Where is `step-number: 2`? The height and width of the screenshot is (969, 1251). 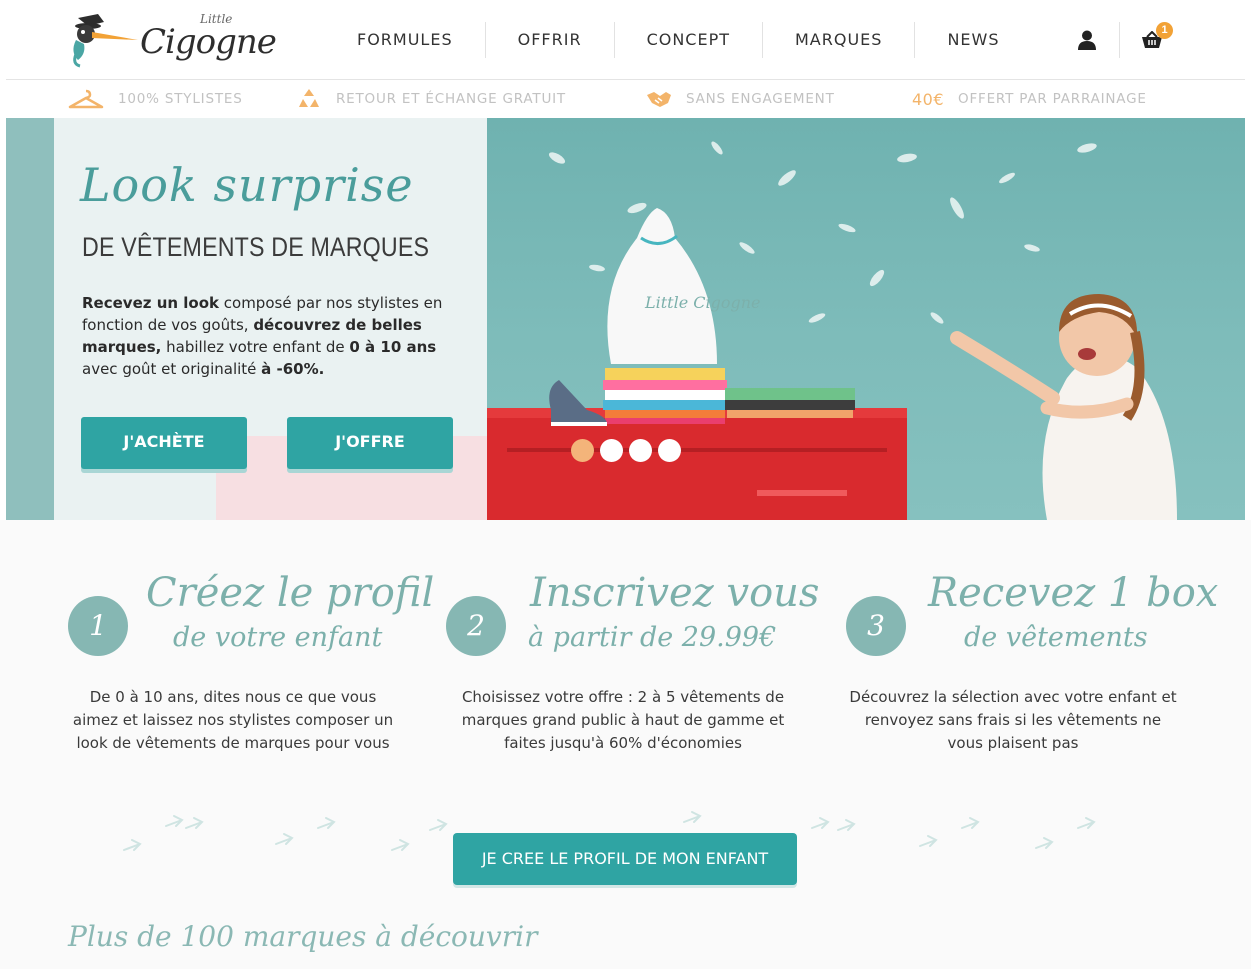
step-number: 2 is located at coordinates (476, 626).